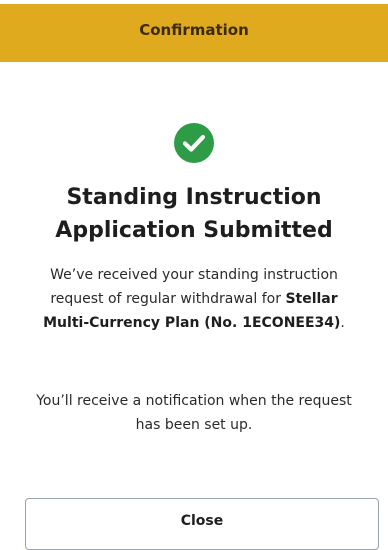 Image resolution: width=388 pixels, height=550 pixels. What do you see at coordinates (194, 30) in the screenshot?
I see `header-title: Confirmation` at bounding box center [194, 30].